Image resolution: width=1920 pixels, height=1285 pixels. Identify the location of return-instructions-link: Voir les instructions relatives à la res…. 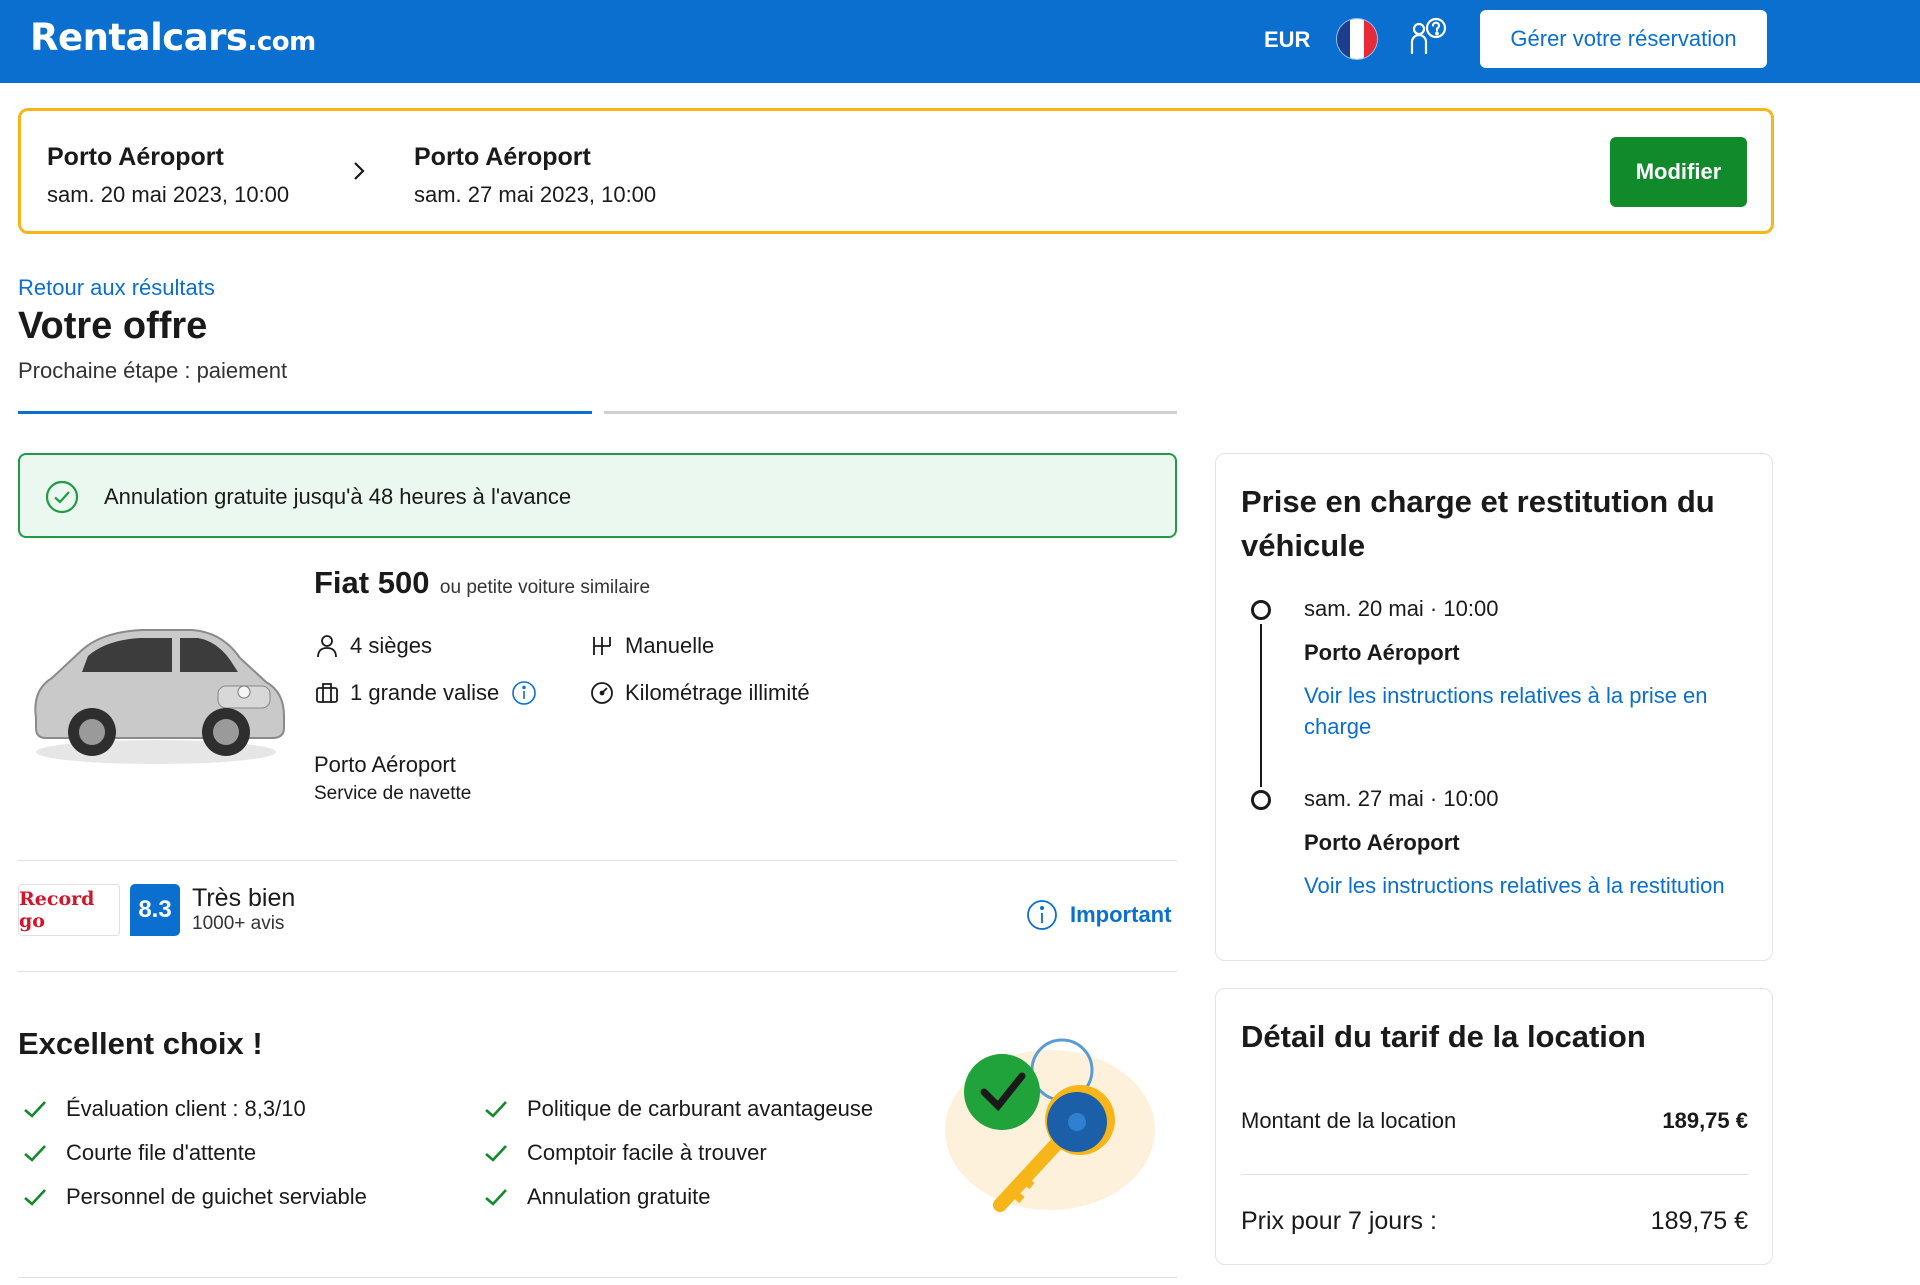
(1524, 885).